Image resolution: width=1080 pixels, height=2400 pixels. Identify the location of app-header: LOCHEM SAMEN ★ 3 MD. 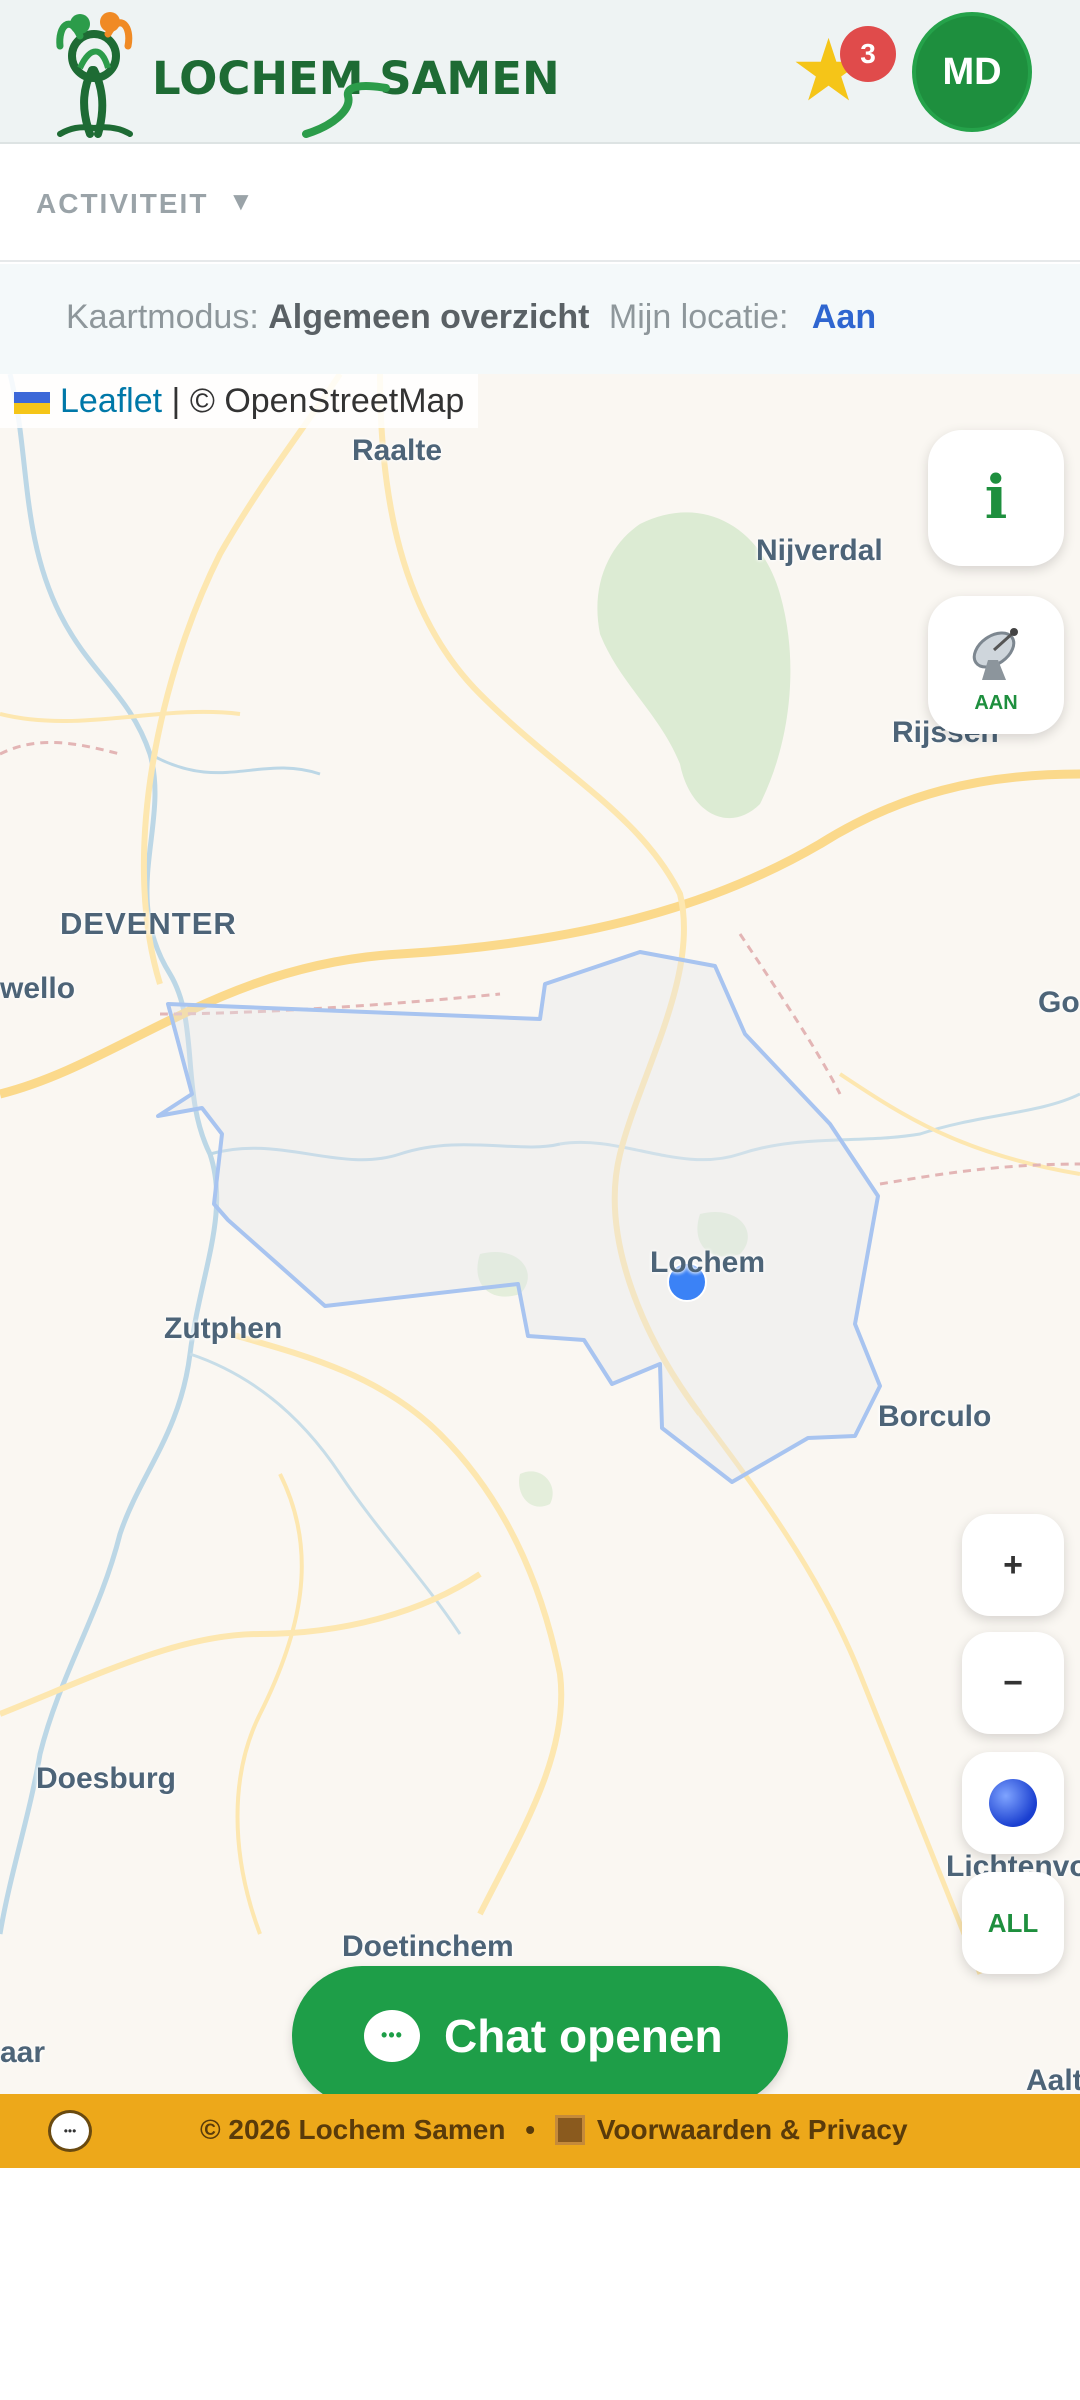
(540, 72).